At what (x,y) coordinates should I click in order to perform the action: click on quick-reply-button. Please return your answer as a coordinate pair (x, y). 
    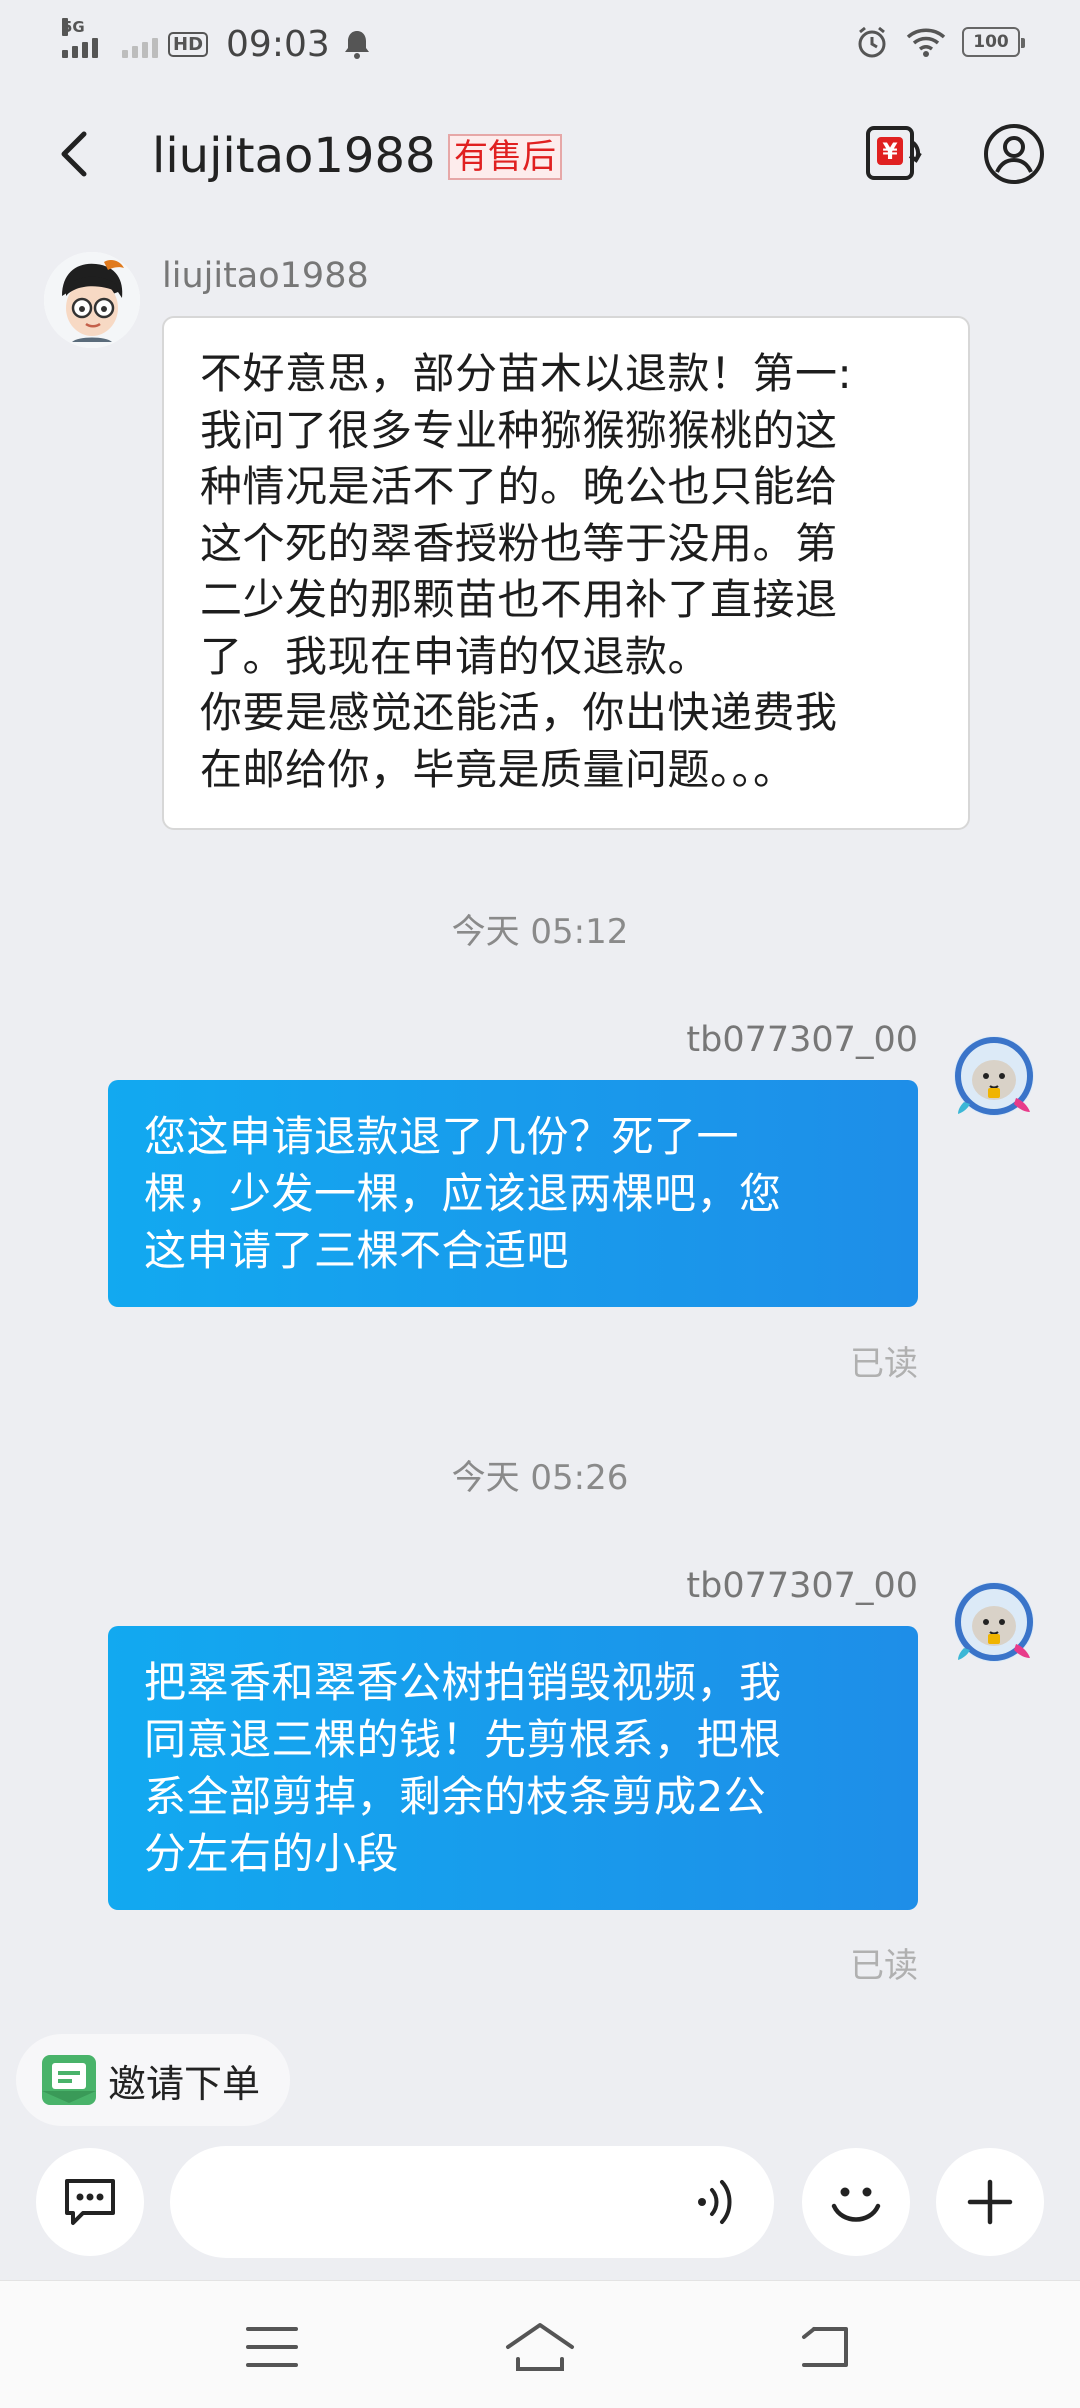
    Looking at the image, I should click on (90, 2202).